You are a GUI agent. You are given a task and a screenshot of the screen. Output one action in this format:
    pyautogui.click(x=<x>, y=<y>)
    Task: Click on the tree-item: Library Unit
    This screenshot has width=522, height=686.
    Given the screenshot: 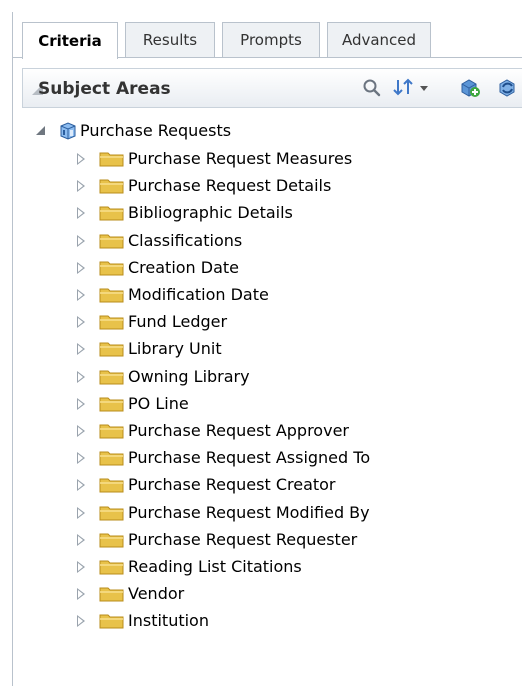 What is the action you would take?
    pyautogui.click(x=255, y=349)
    